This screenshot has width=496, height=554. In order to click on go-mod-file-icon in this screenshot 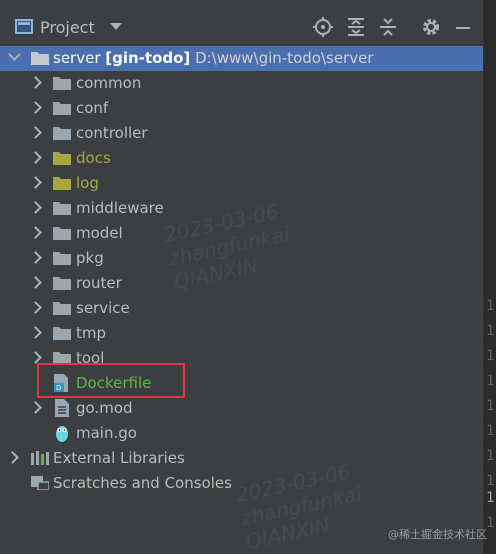, I will do `click(62, 408)`.